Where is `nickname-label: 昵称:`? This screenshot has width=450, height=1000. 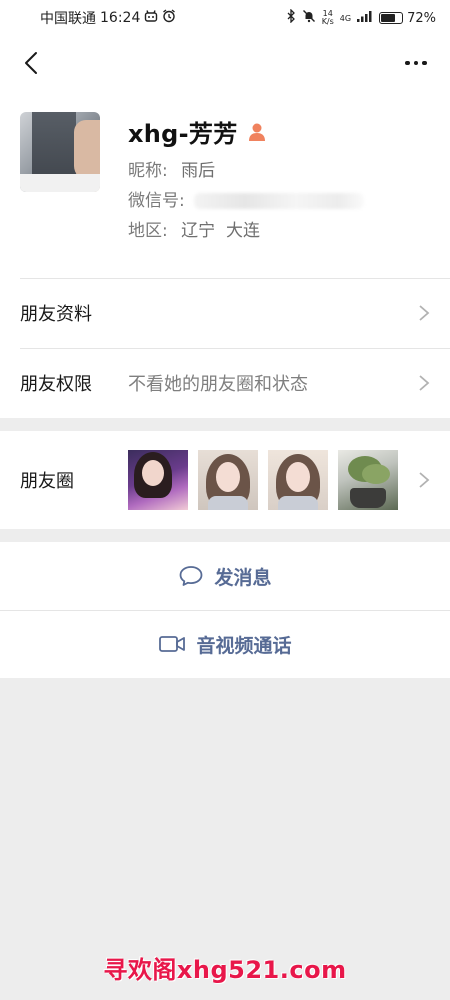
nickname-label: 昵称: is located at coordinates (148, 171).